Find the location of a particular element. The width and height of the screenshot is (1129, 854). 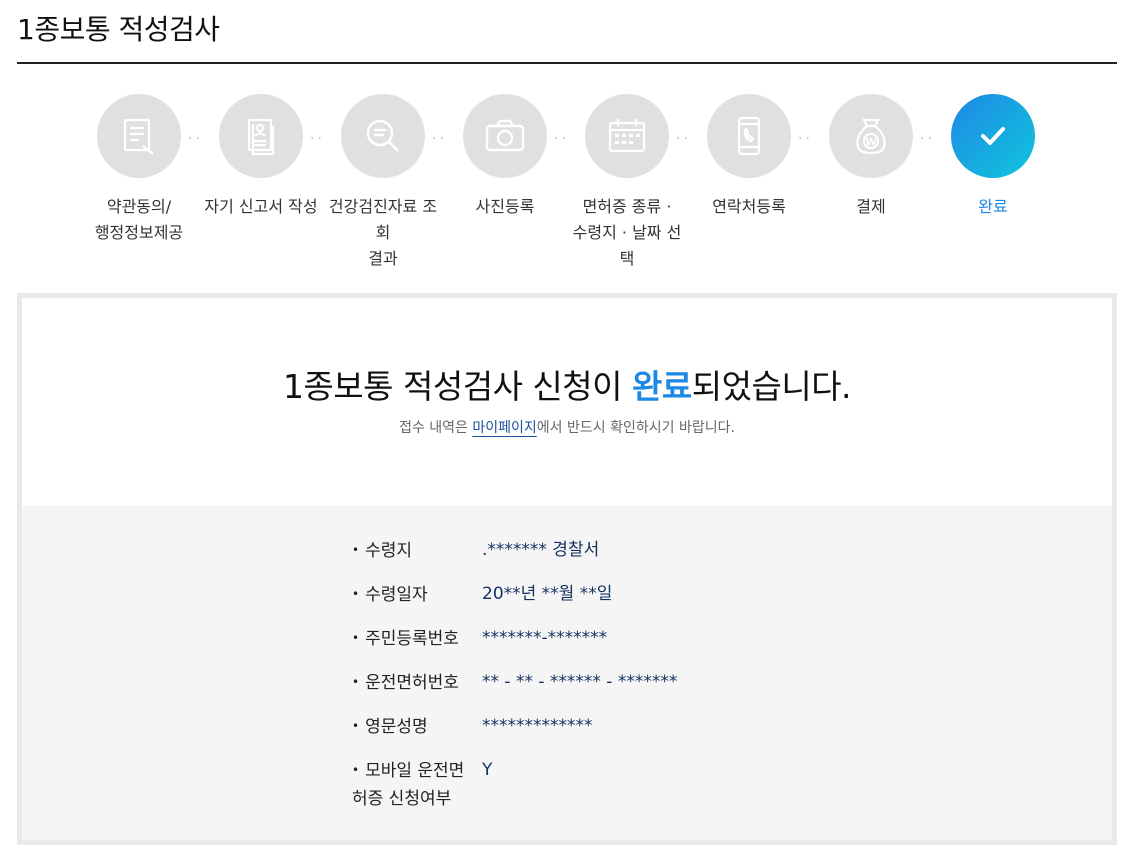

detail-value: *******-******* is located at coordinates (545, 638).